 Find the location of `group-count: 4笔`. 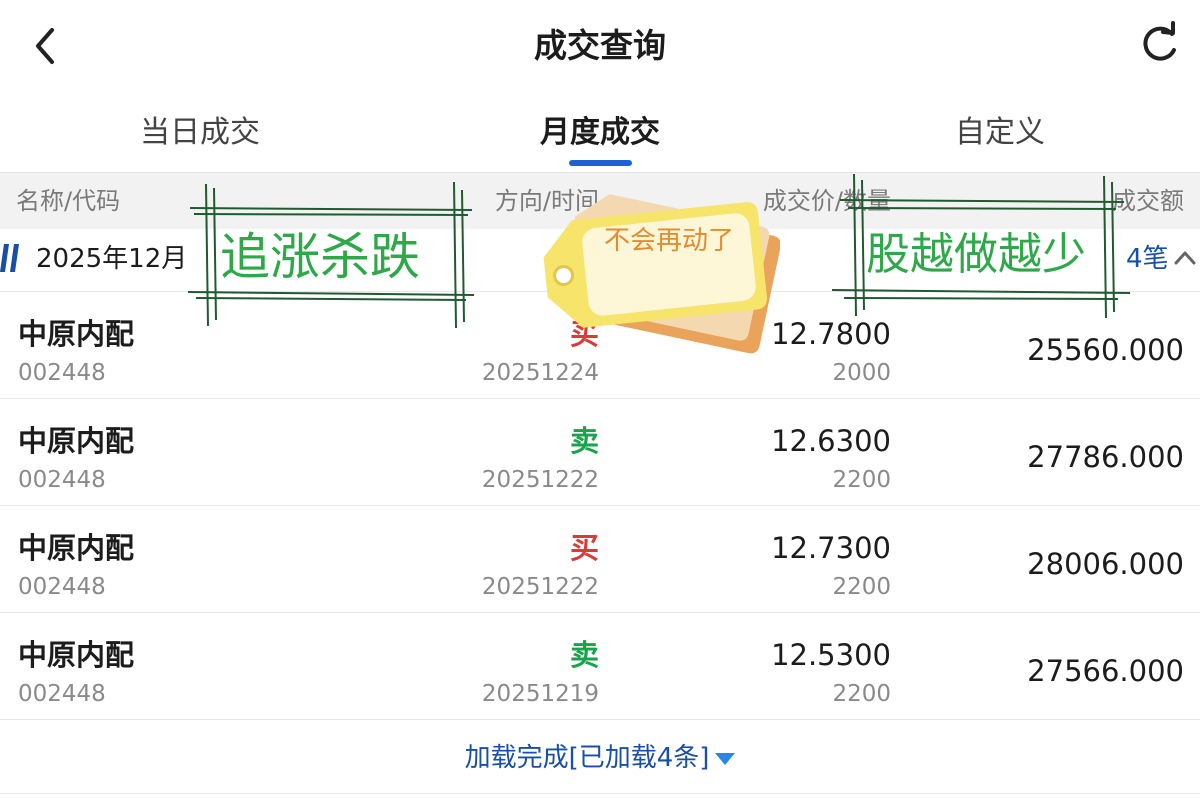

group-count: 4笔 is located at coordinates (1147, 259).